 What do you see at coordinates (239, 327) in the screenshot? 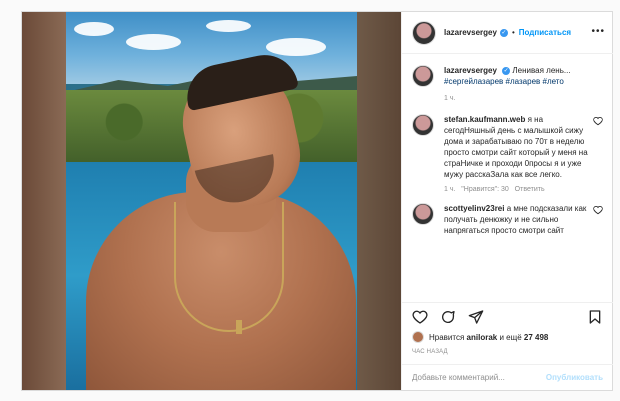
I see `cross-pendant` at bounding box center [239, 327].